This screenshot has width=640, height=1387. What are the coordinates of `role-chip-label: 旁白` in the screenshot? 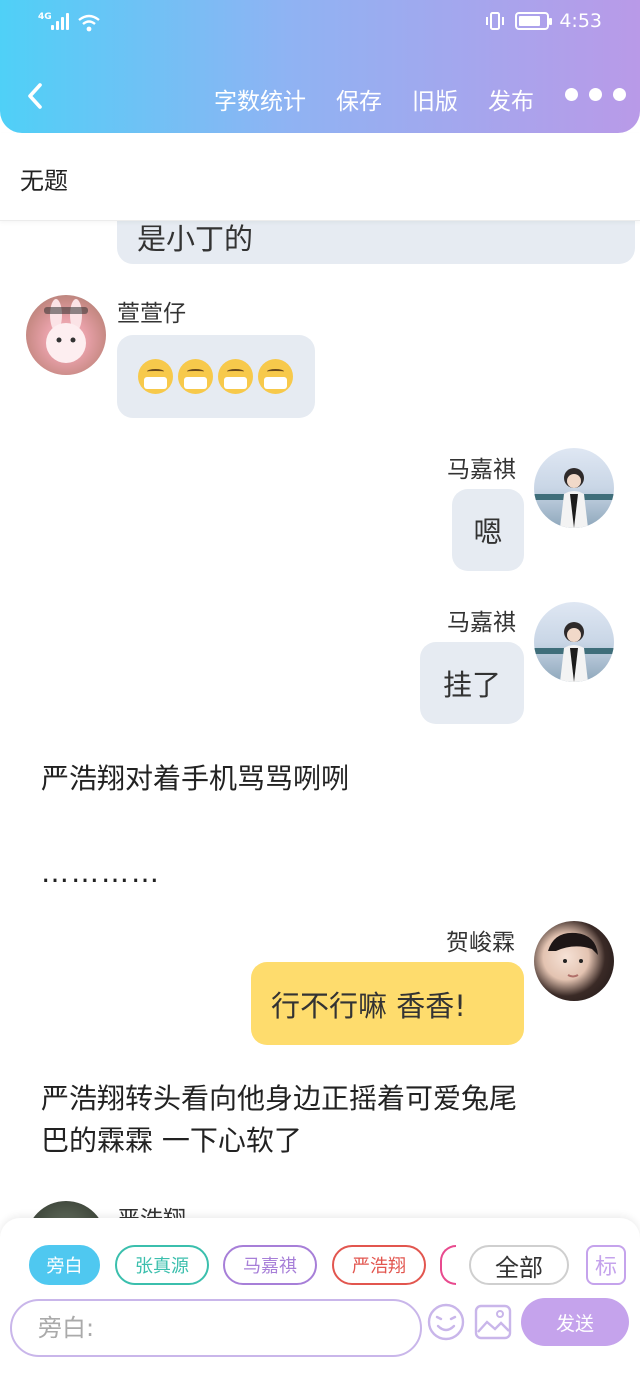 It's located at (64, 1266).